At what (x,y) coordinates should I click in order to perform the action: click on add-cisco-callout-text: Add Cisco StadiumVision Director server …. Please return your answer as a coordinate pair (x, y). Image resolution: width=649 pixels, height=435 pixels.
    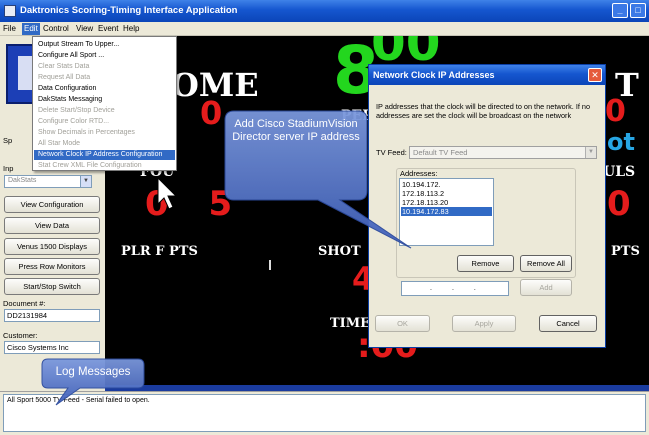
    Looking at the image, I should click on (296, 130).